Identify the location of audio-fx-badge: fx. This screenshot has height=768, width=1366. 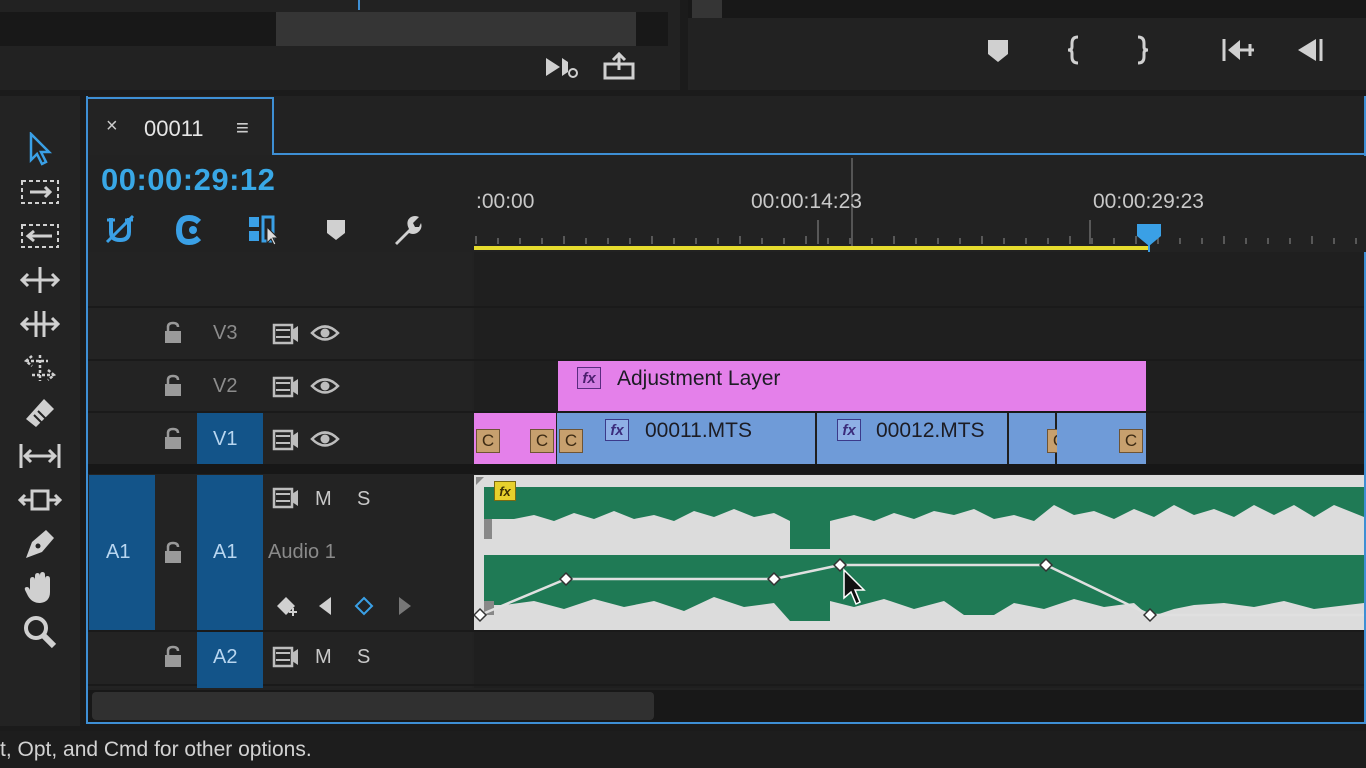
(505, 491).